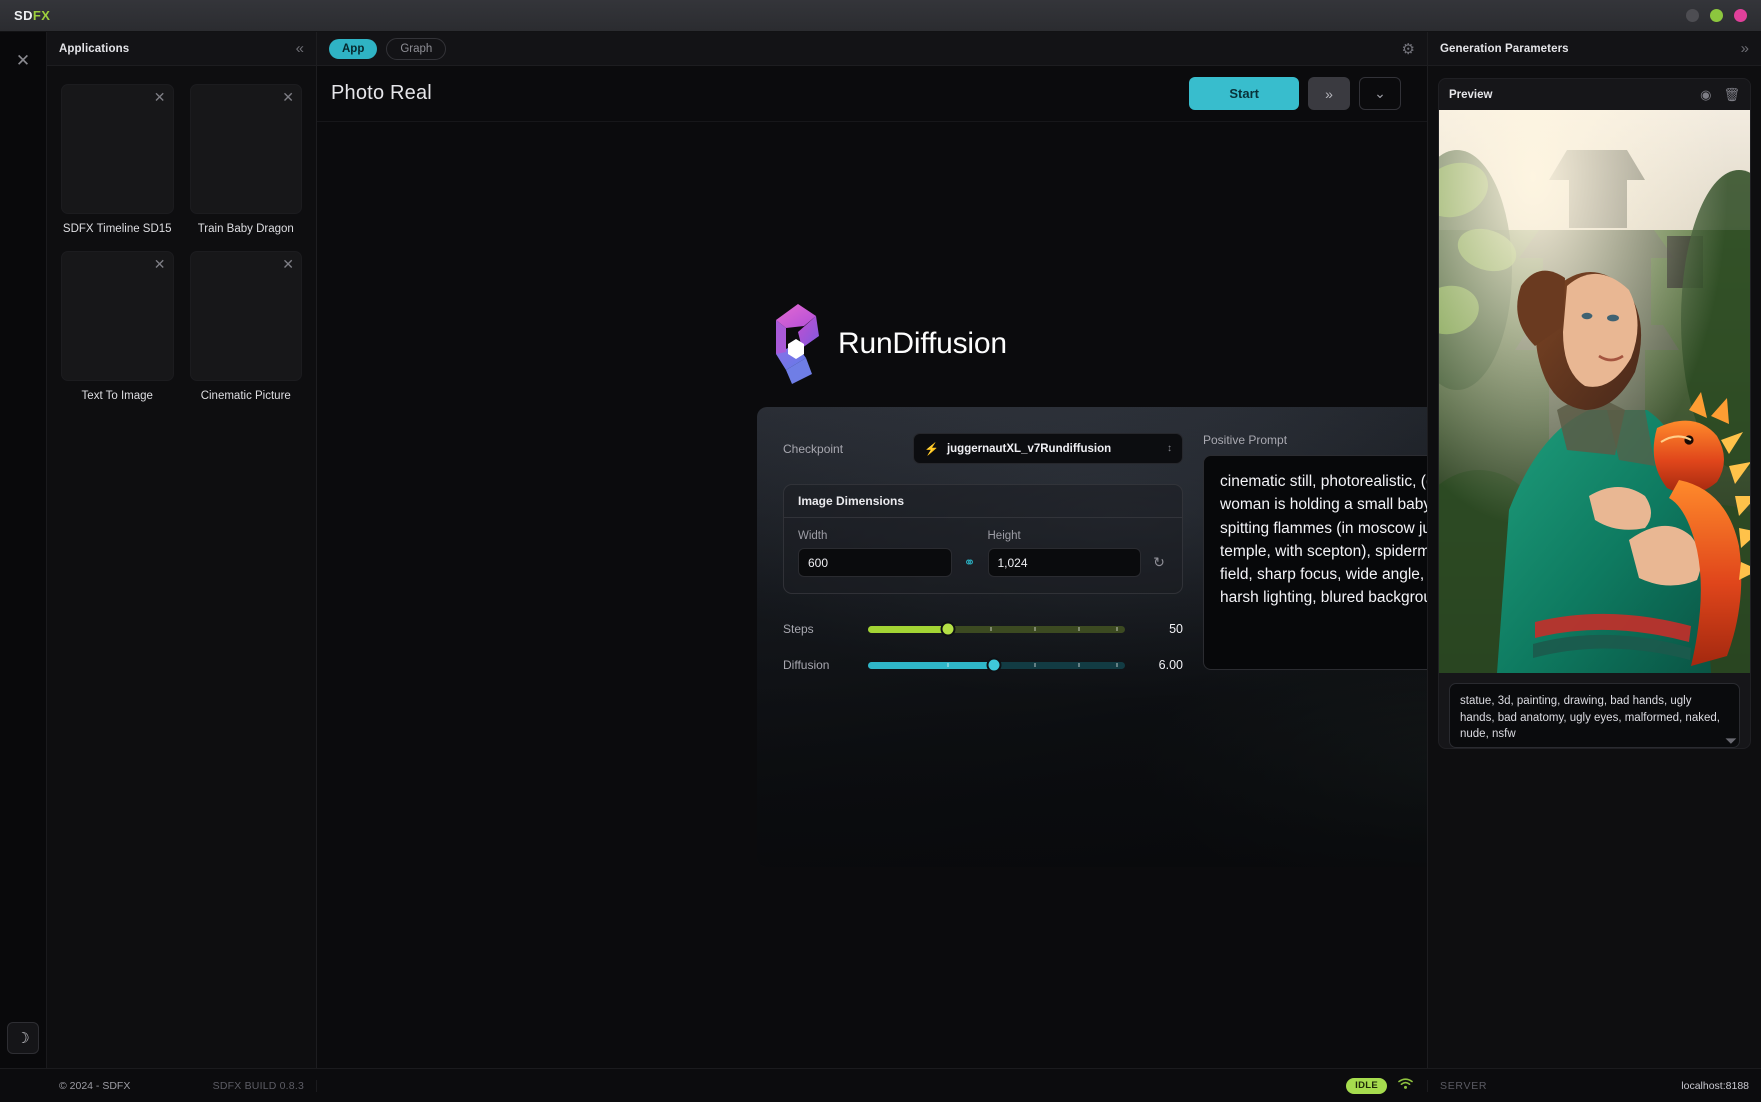 The width and height of the screenshot is (1761, 1102). I want to click on refresh-glyph: ↻, so click(1159, 562).